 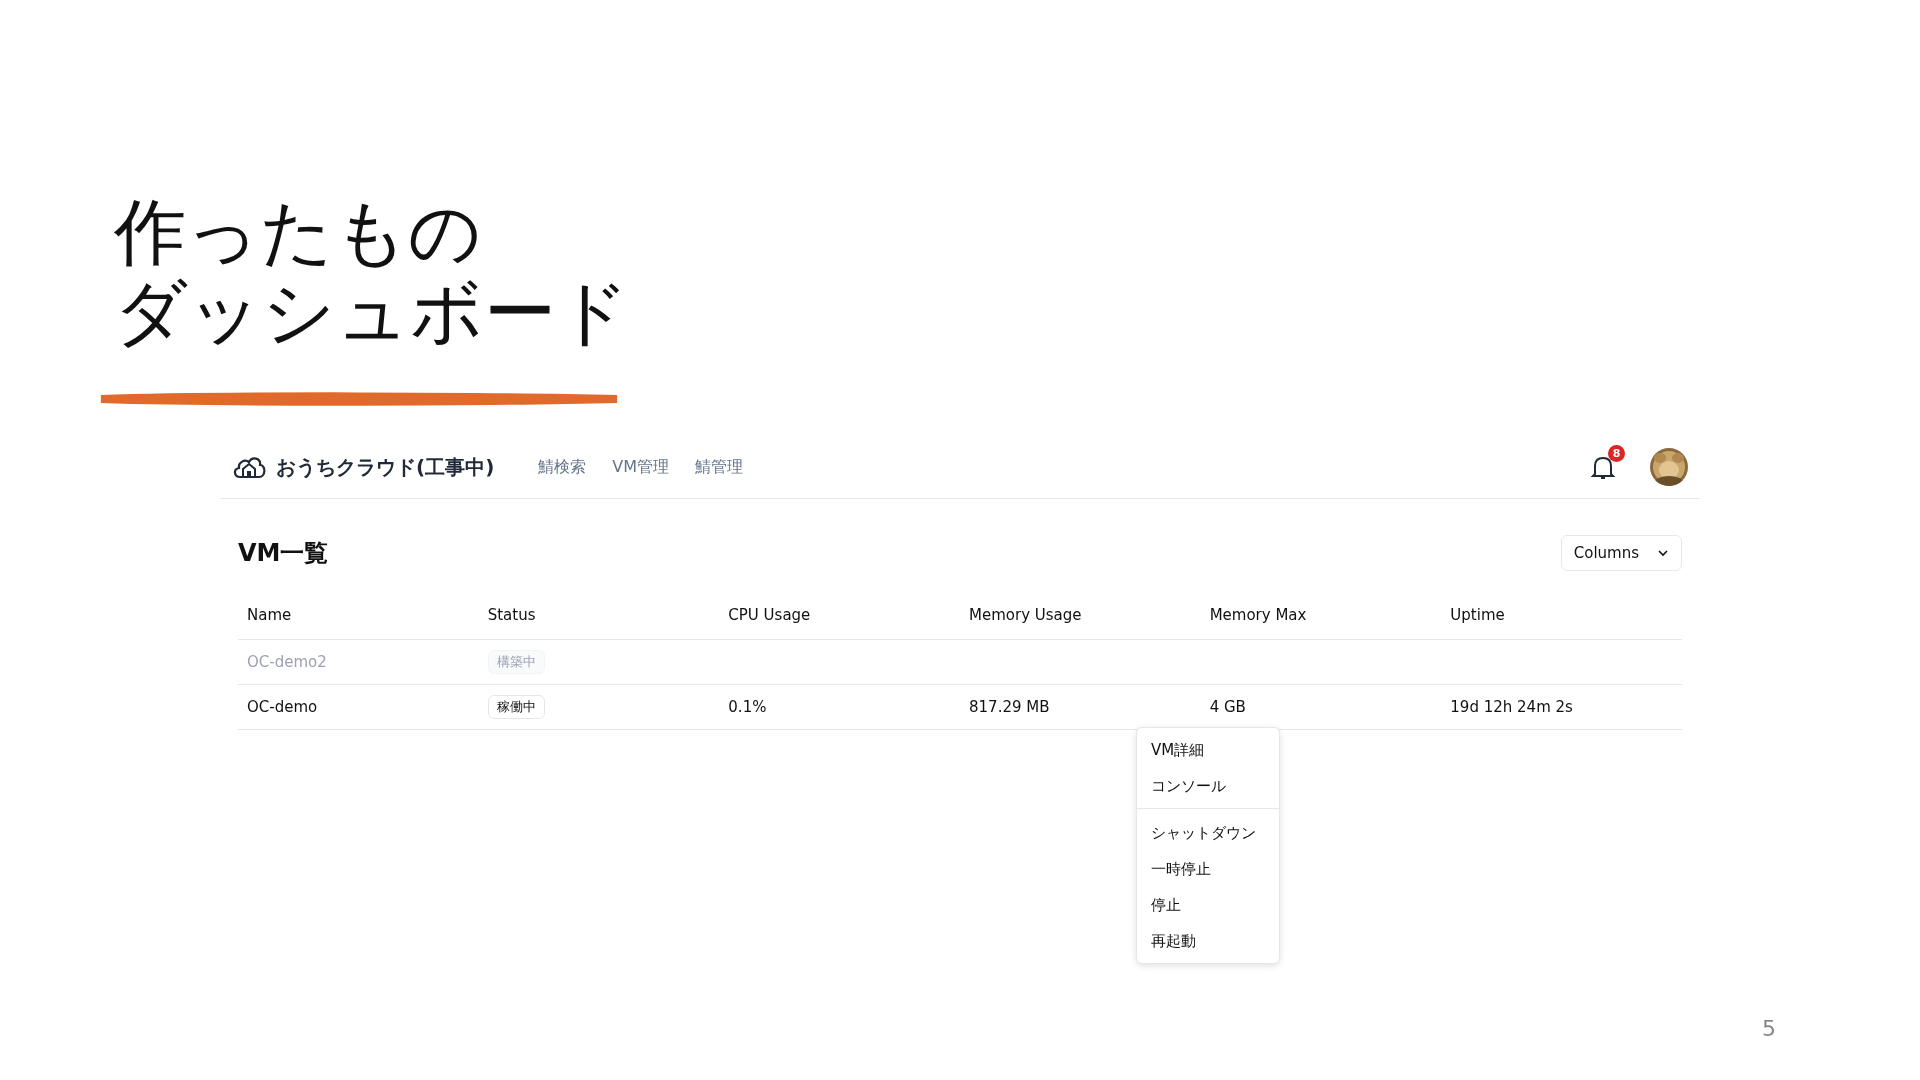 I want to click on slide-title: 作ったもの, so click(x=298, y=232).